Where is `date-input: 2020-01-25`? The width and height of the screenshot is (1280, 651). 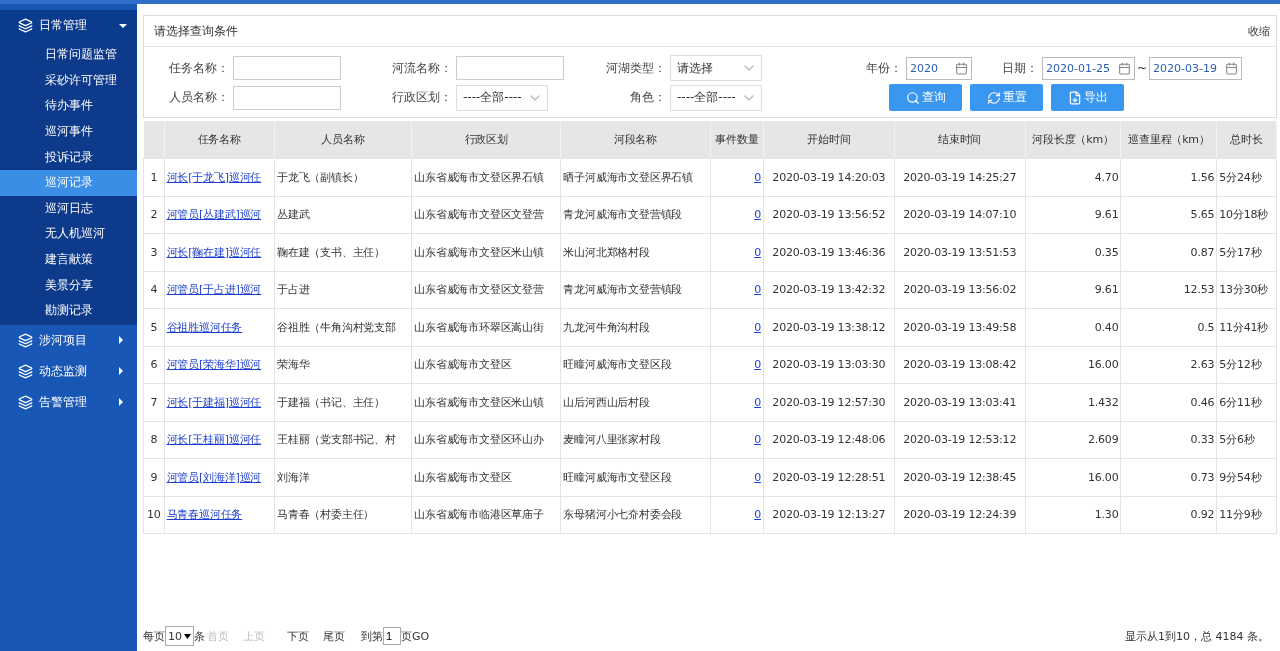
date-input: 2020-01-25 is located at coordinates (1088, 68).